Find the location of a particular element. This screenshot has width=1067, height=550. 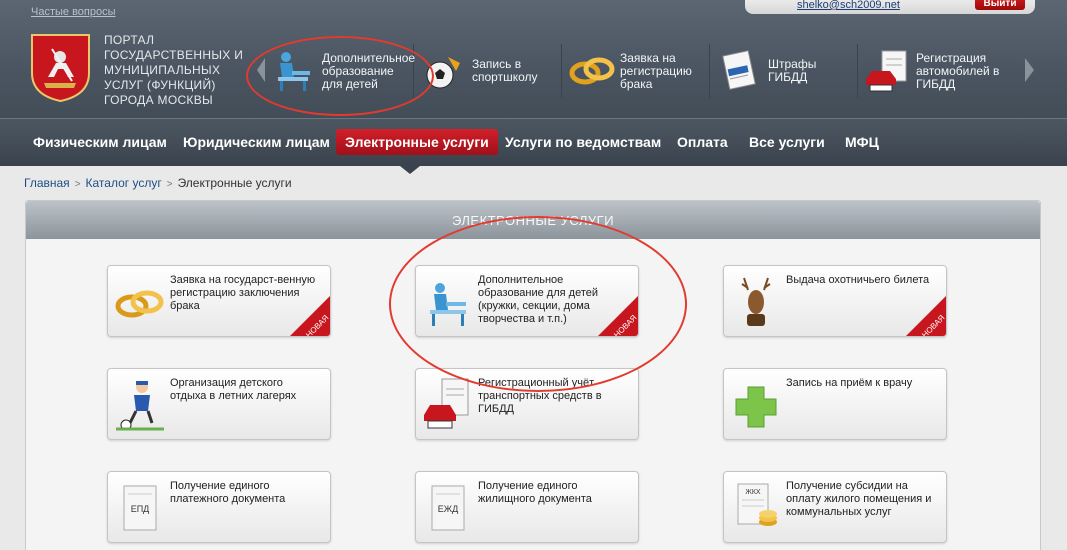

carousel-item-traffic-fines: Штрафы ГИБДД is located at coordinates (784, 71).